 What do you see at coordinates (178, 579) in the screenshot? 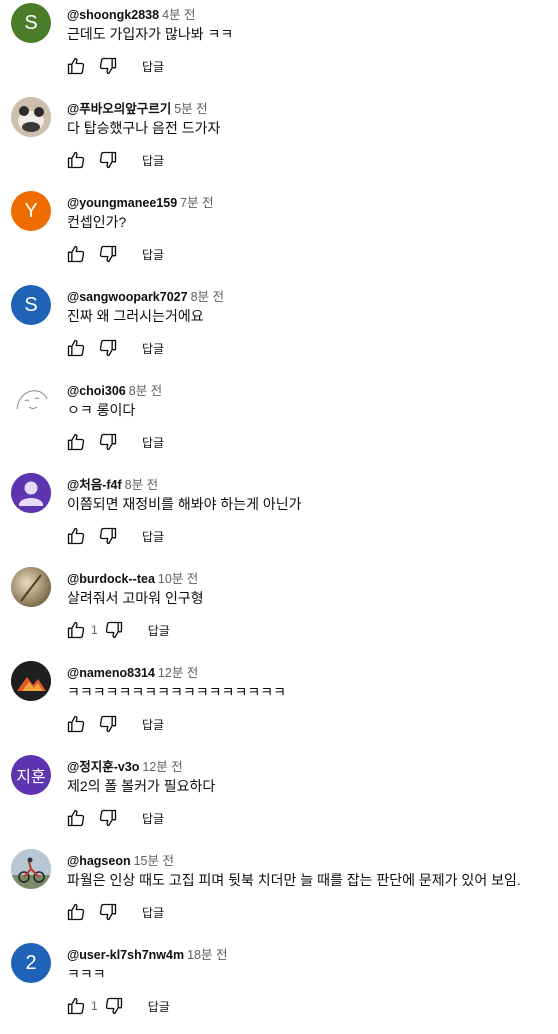
I see `comment-time: 10분 전` at bounding box center [178, 579].